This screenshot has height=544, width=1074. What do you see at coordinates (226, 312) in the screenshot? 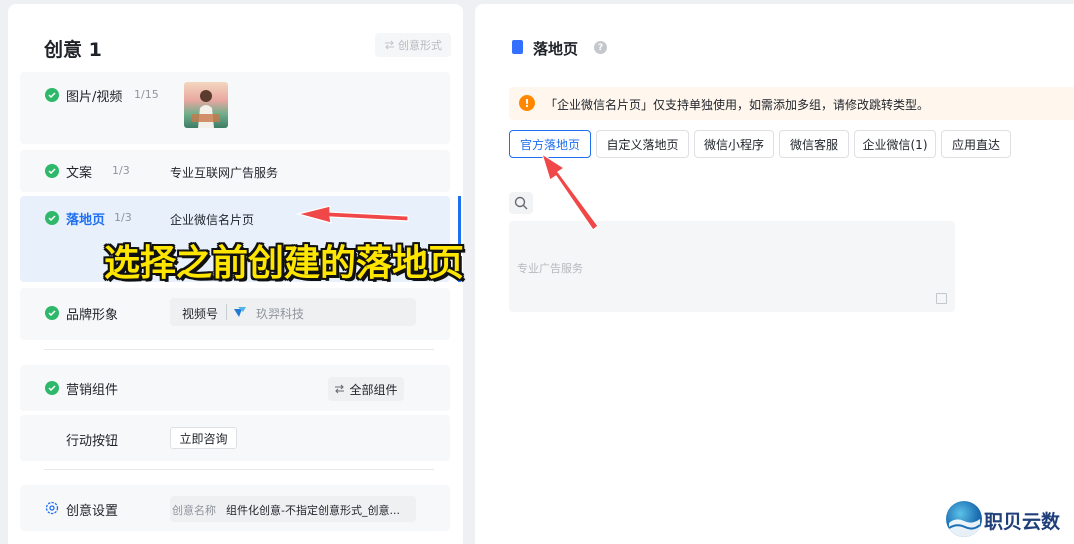
I see `separator` at bounding box center [226, 312].